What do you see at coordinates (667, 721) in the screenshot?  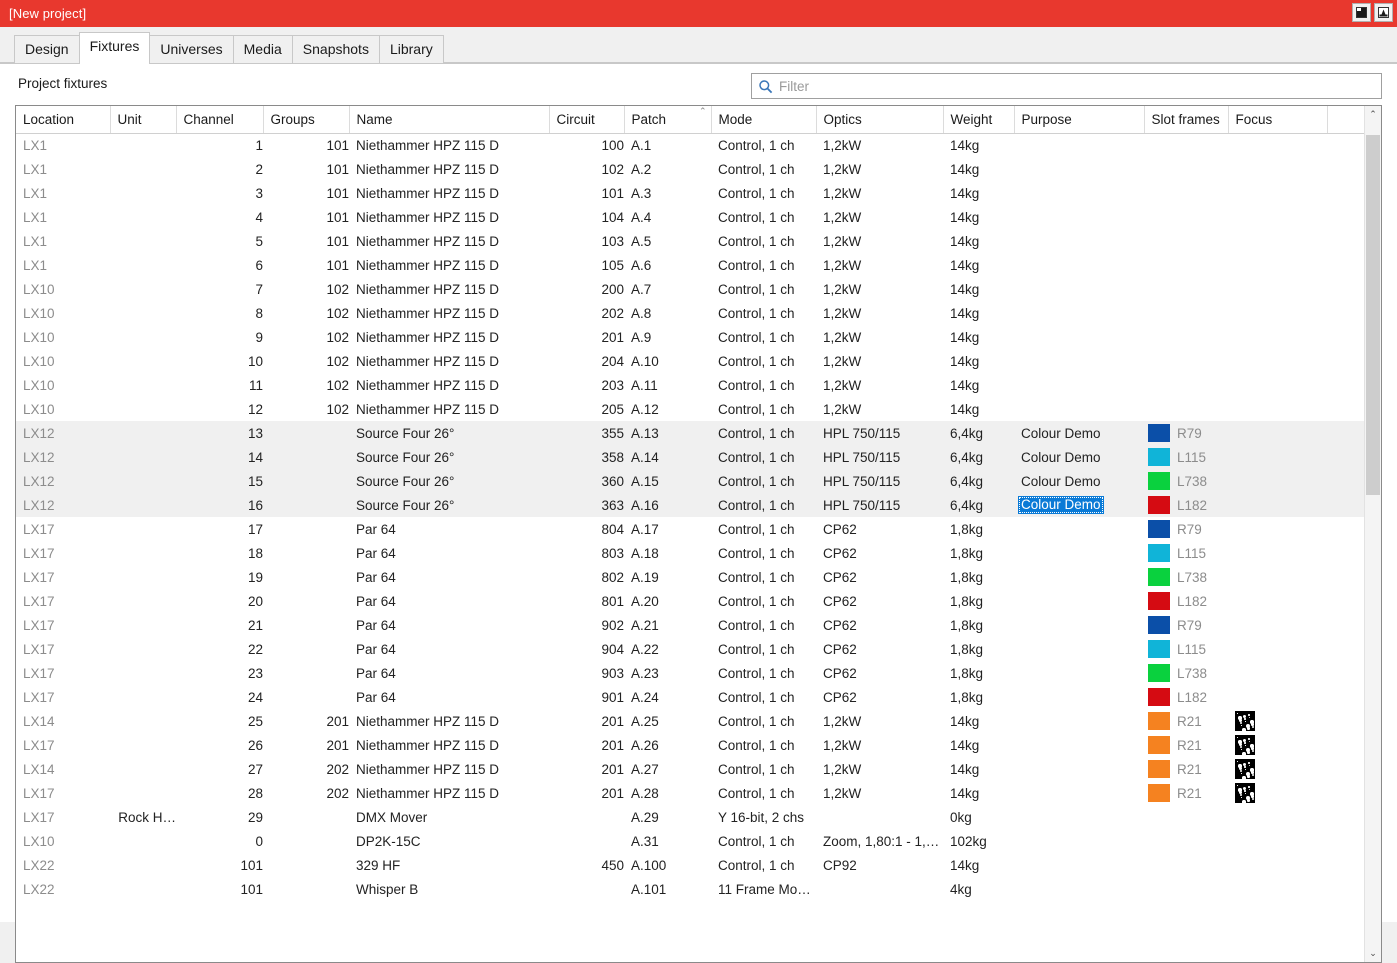 I see `patch-cell: A.25` at bounding box center [667, 721].